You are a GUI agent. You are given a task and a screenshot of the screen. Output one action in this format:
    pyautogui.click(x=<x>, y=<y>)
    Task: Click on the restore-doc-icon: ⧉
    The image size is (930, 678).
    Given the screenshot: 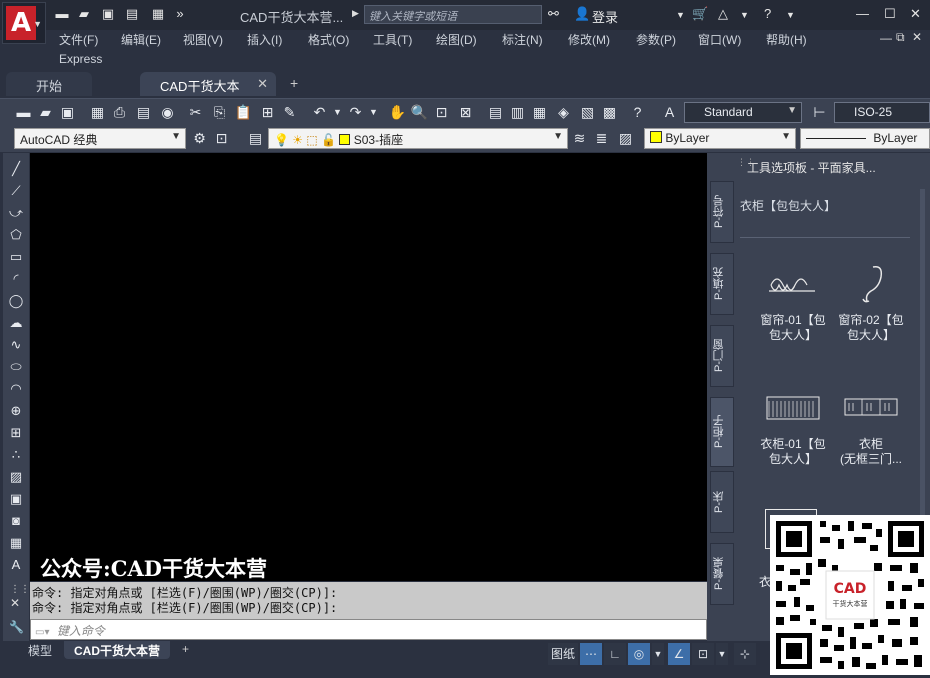 What is the action you would take?
    pyautogui.click(x=900, y=37)
    